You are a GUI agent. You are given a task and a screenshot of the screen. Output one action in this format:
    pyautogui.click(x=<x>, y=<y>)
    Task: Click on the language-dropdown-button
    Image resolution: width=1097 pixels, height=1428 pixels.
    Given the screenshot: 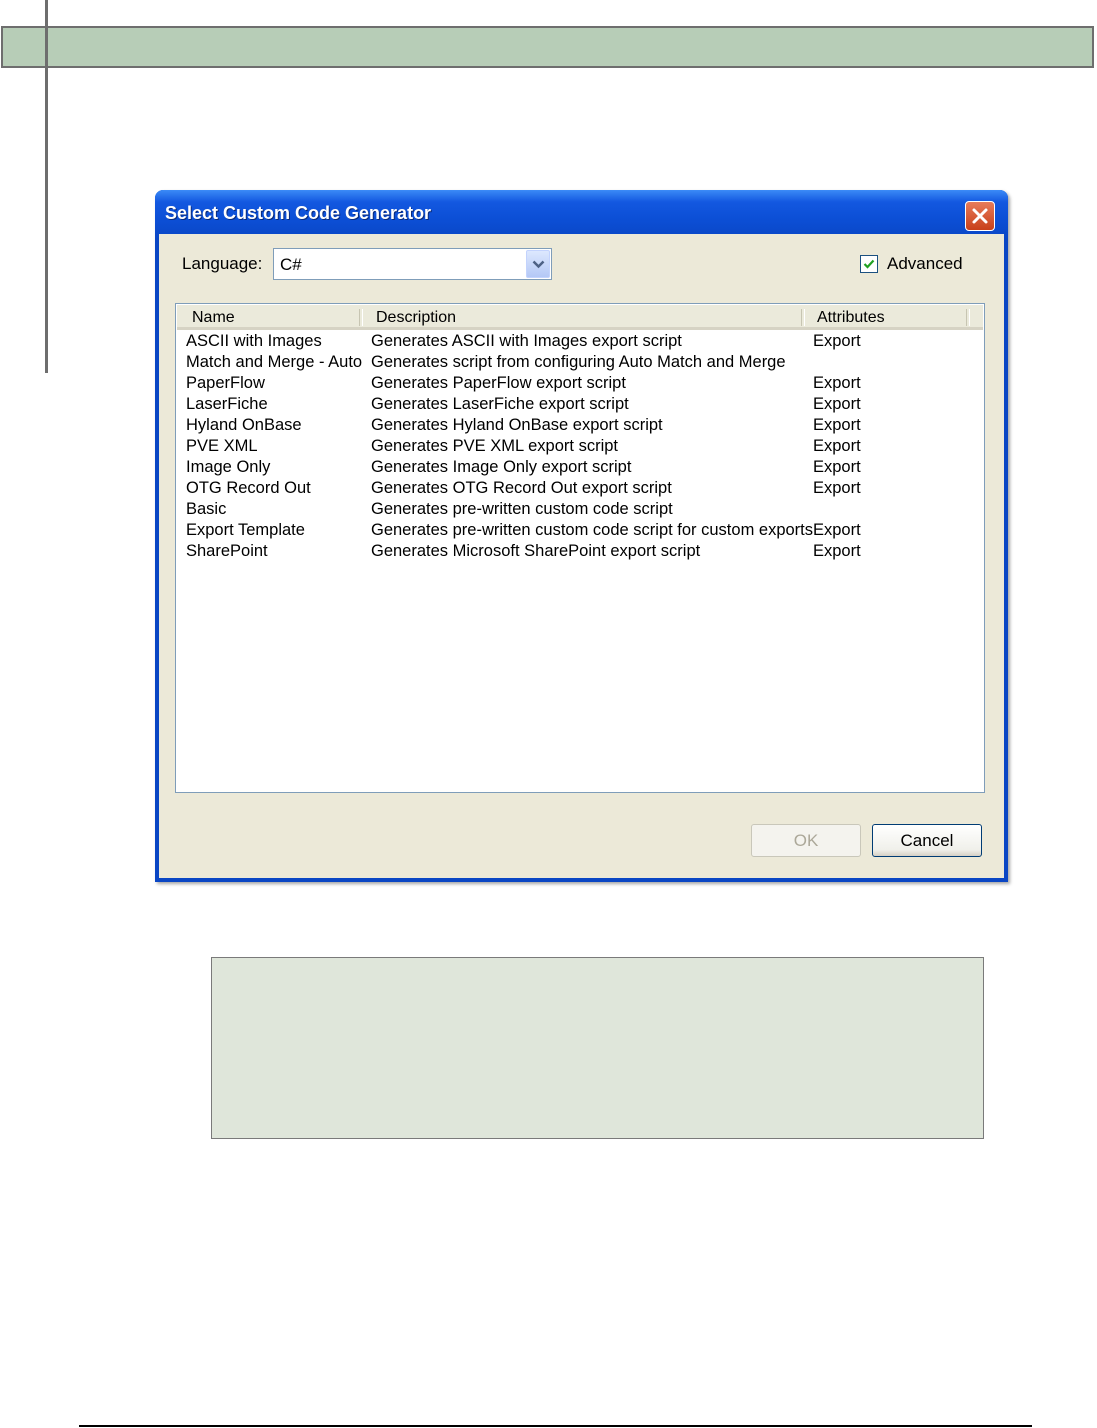 What is the action you would take?
    pyautogui.click(x=538, y=264)
    